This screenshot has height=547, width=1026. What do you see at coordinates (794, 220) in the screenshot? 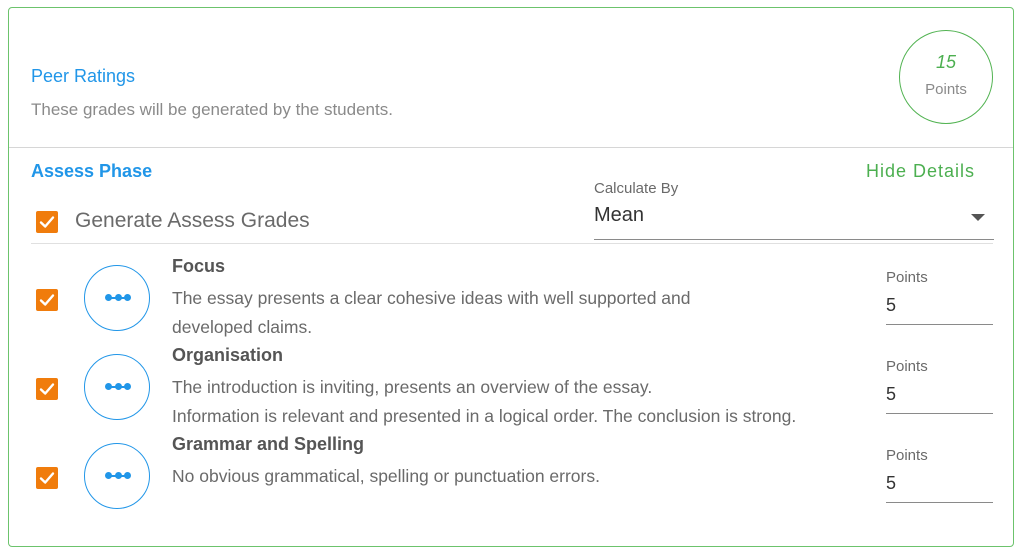
I see `calculate-by-select: Mean` at bounding box center [794, 220].